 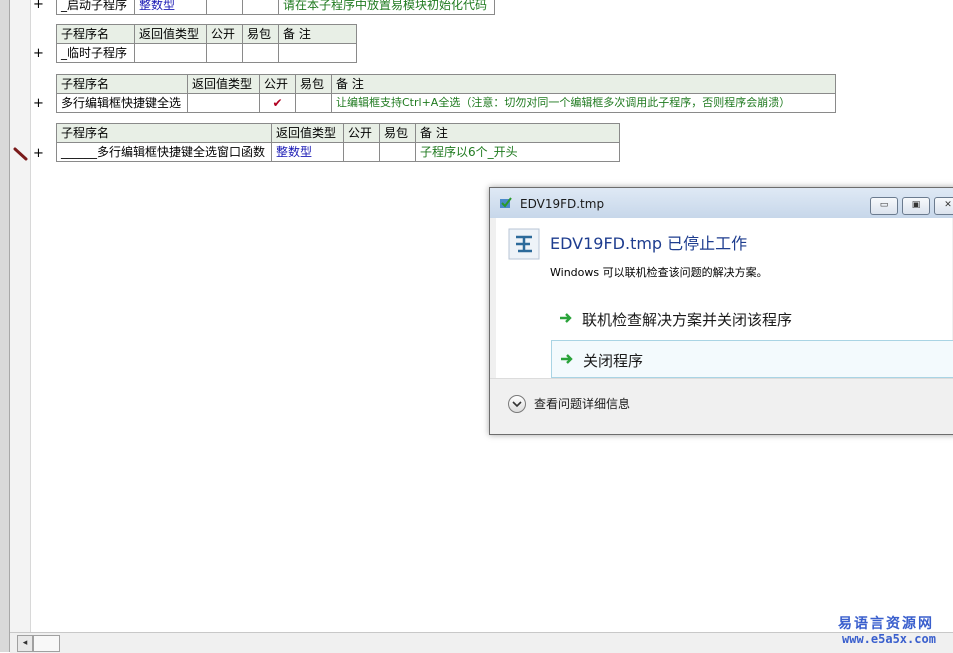 I want to click on dialog-titlebar: EDV19FD.tmp ▭ ▣ ✕, so click(x=721, y=203).